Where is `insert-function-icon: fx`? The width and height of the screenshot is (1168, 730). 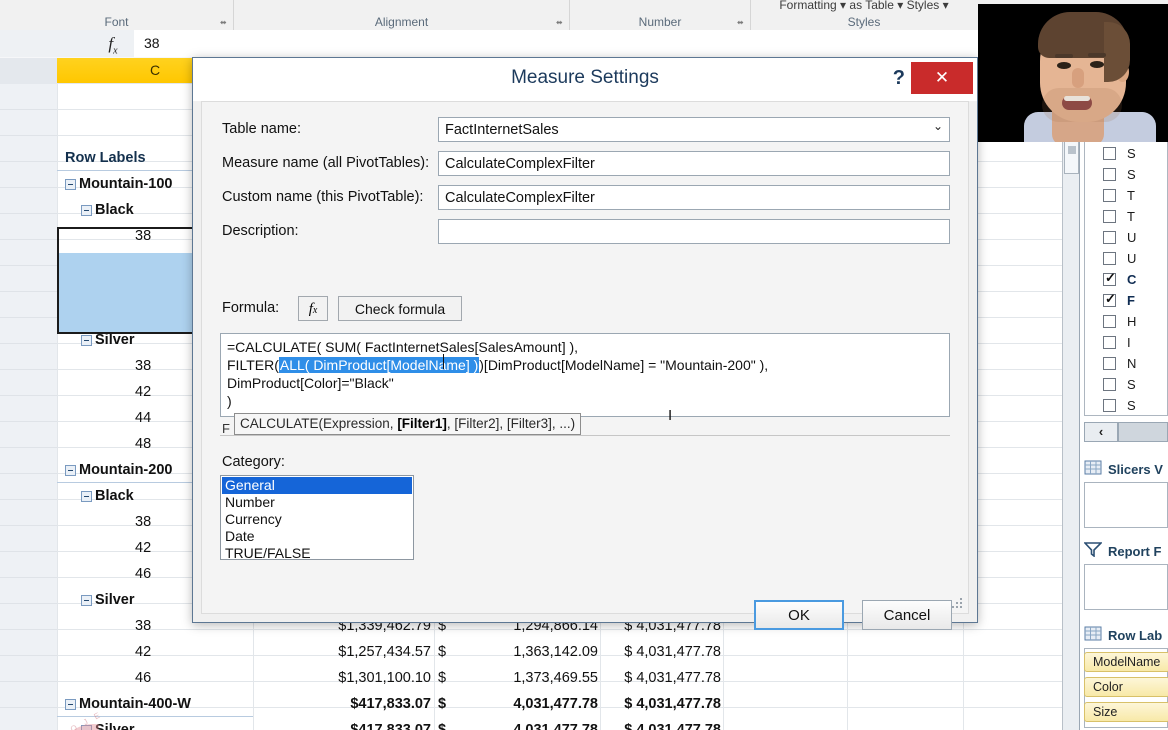
insert-function-icon: fx is located at coordinates (113, 43).